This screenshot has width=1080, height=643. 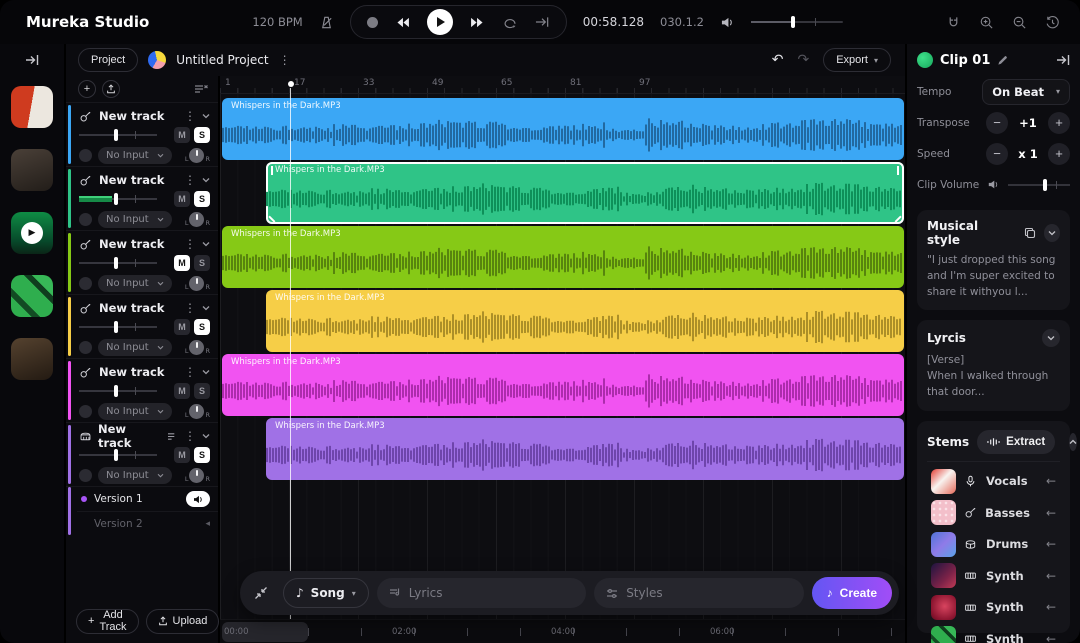 I want to click on rewind-button, so click(x=402, y=22).